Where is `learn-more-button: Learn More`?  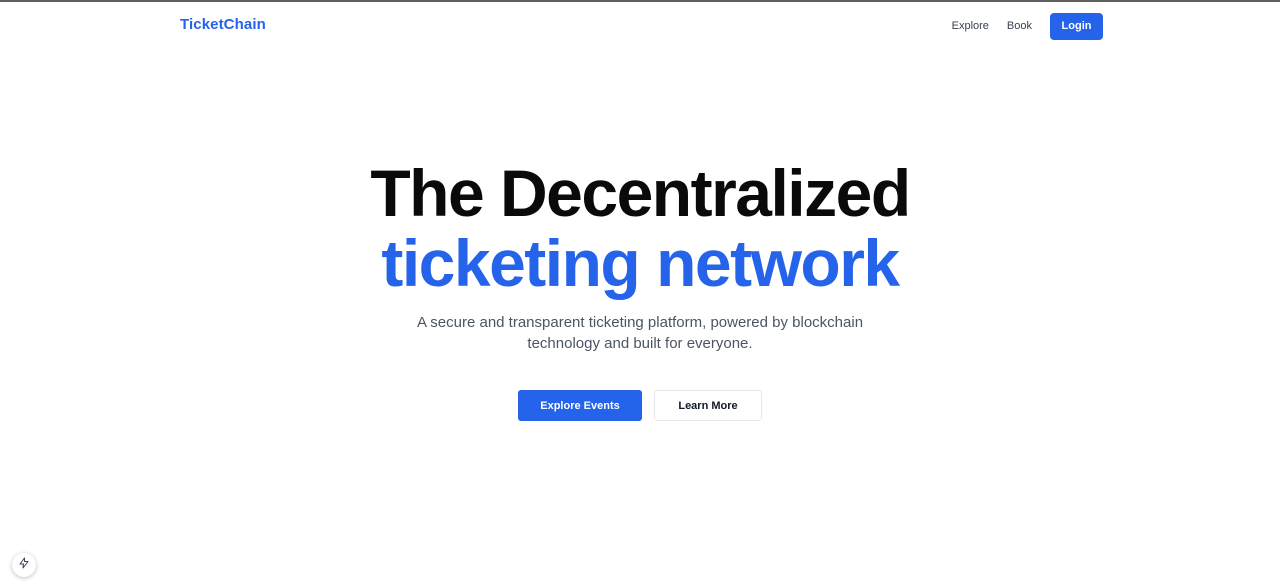
learn-more-button: Learn More is located at coordinates (708, 405).